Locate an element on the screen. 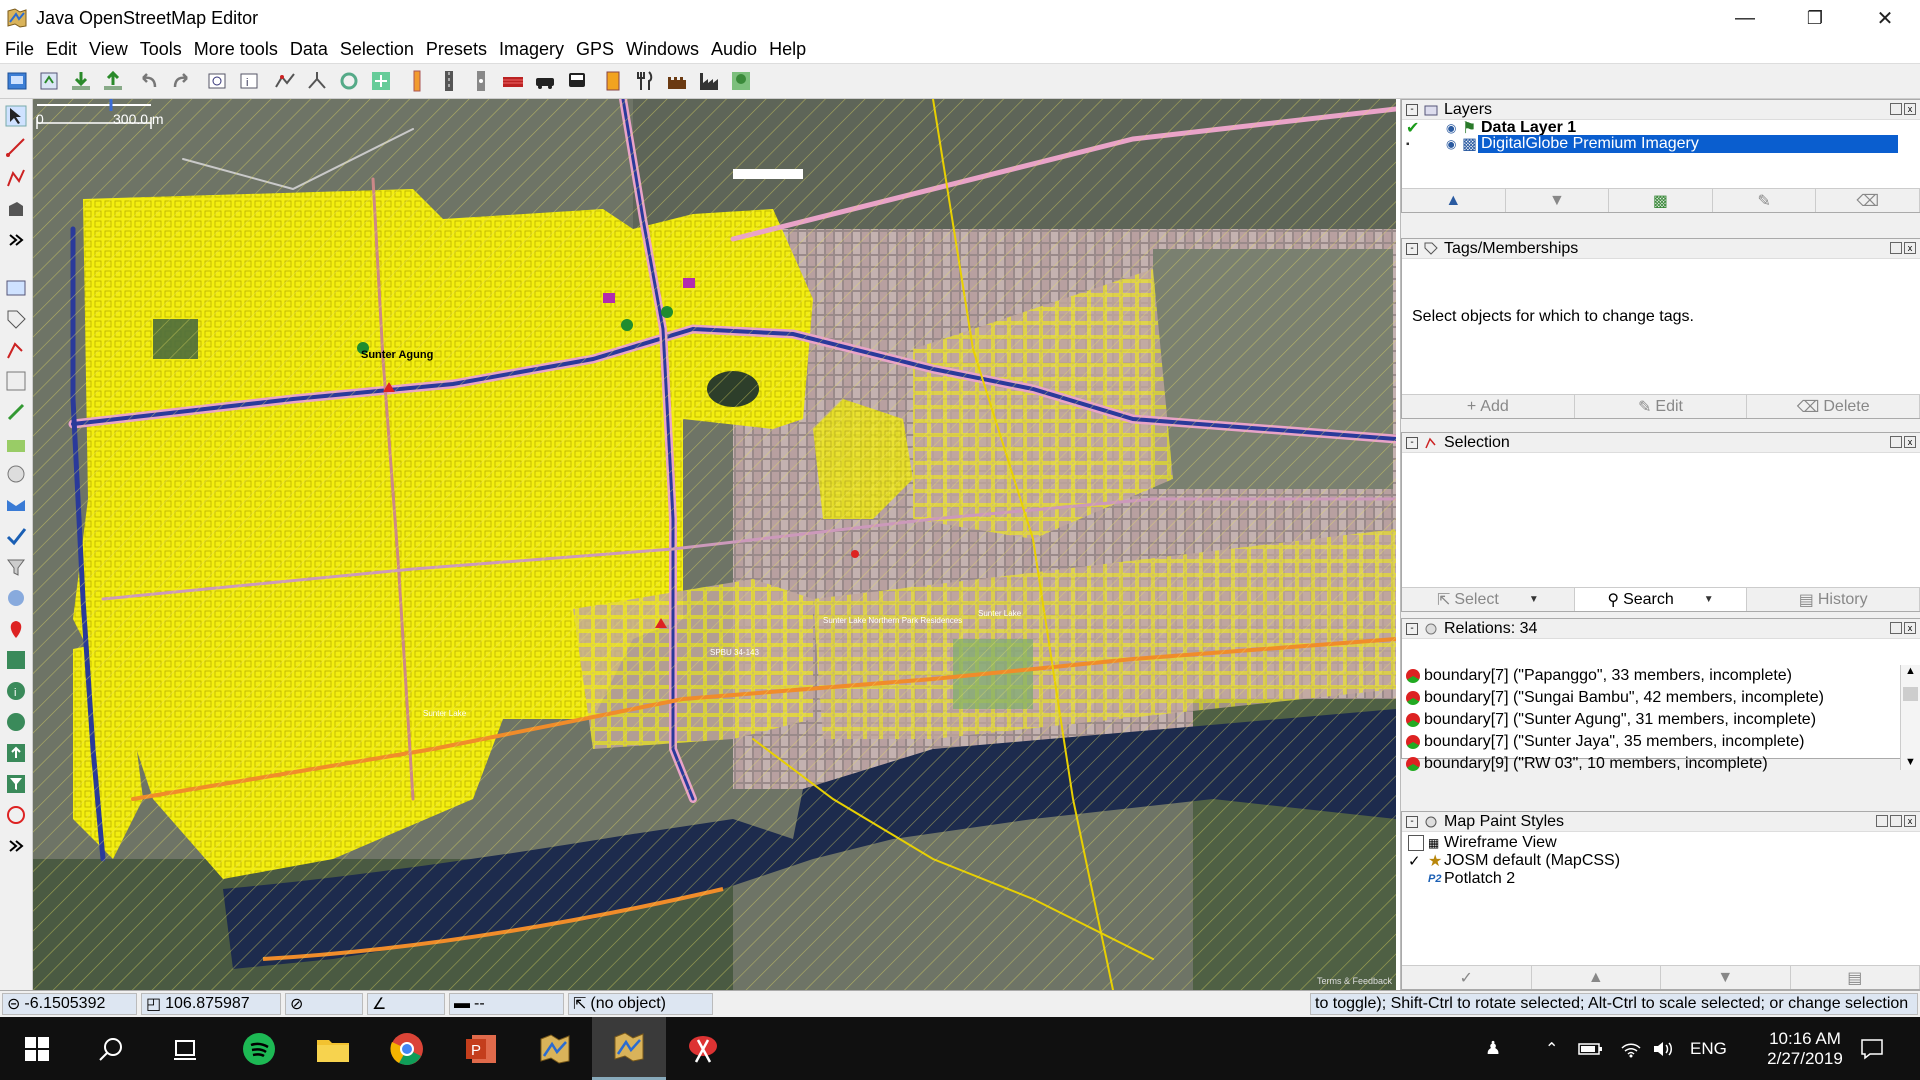 The height and width of the screenshot is (1080, 1920). open-icon is located at coordinates (17, 81).